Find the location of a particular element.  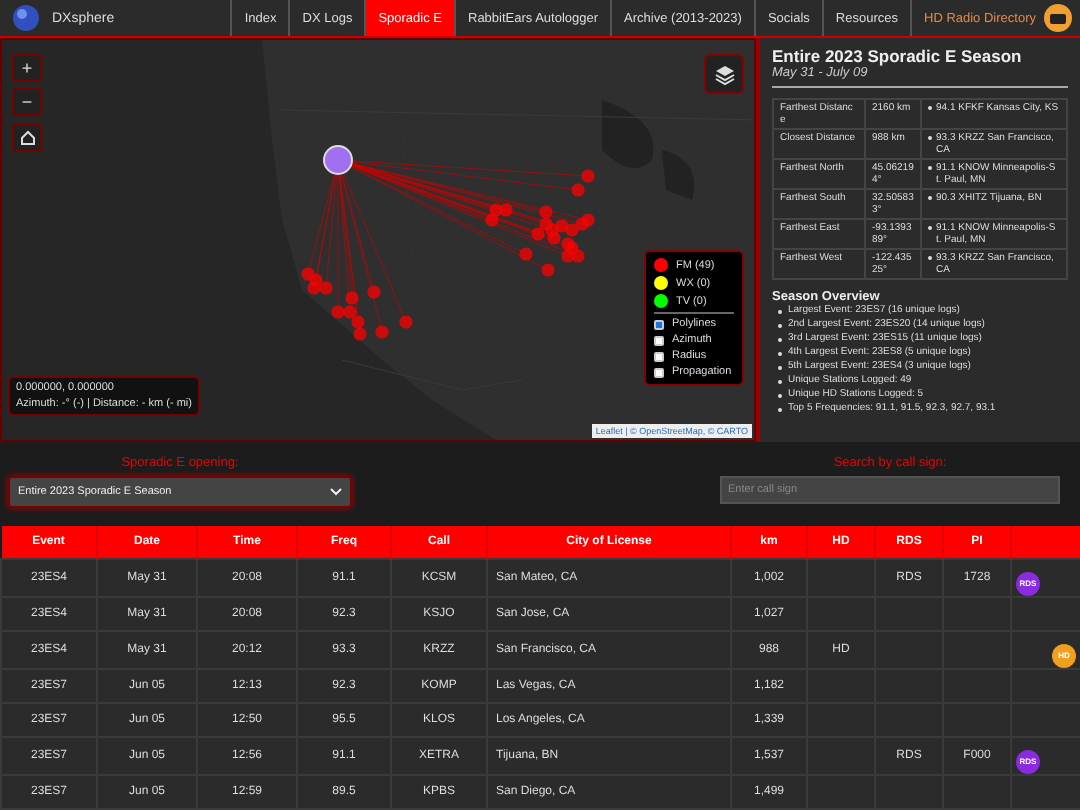

layers-button is located at coordinates (724, 74).